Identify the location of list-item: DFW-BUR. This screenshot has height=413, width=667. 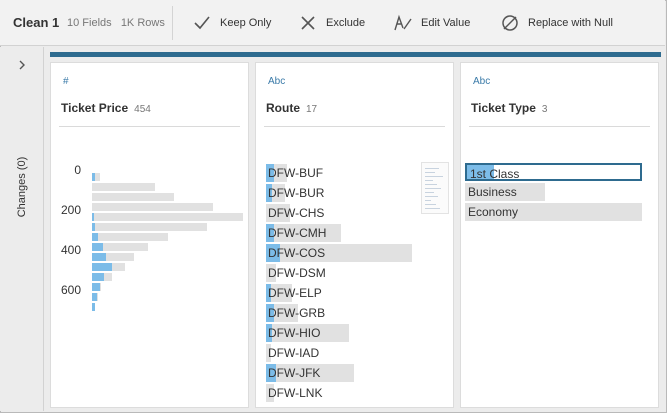
(346, 193).